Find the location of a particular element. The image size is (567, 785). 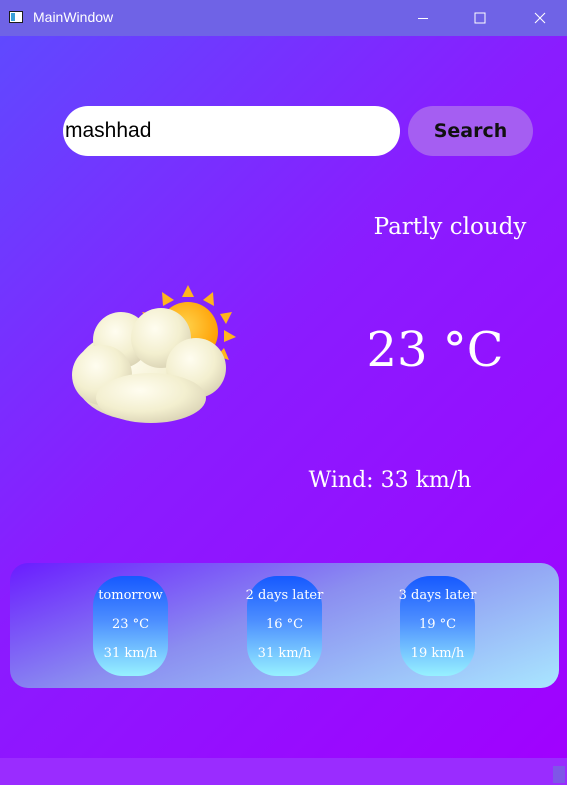

minimize-button is located at coordinates (423, 18).